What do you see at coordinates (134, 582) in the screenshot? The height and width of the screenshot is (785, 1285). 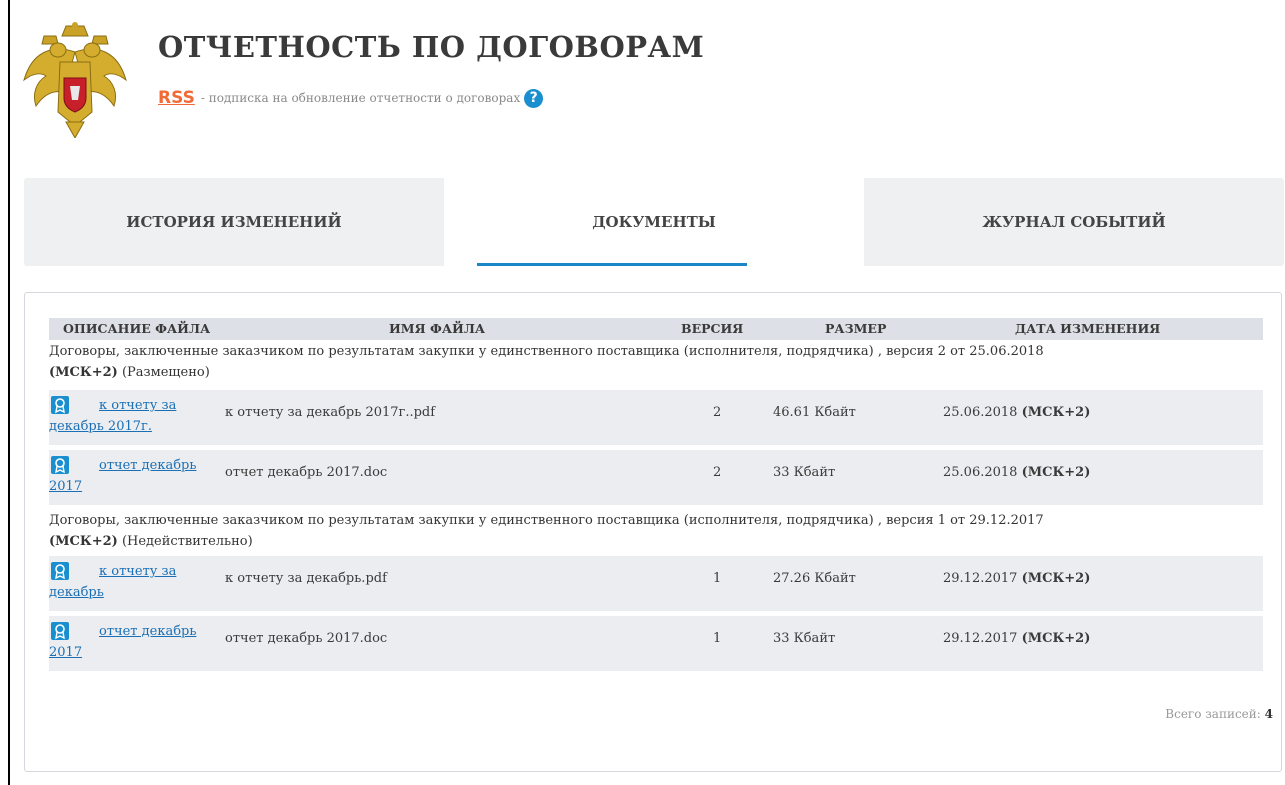 I see `file-description-link: к отчету за декабрь` at bounding box center [134, 582].